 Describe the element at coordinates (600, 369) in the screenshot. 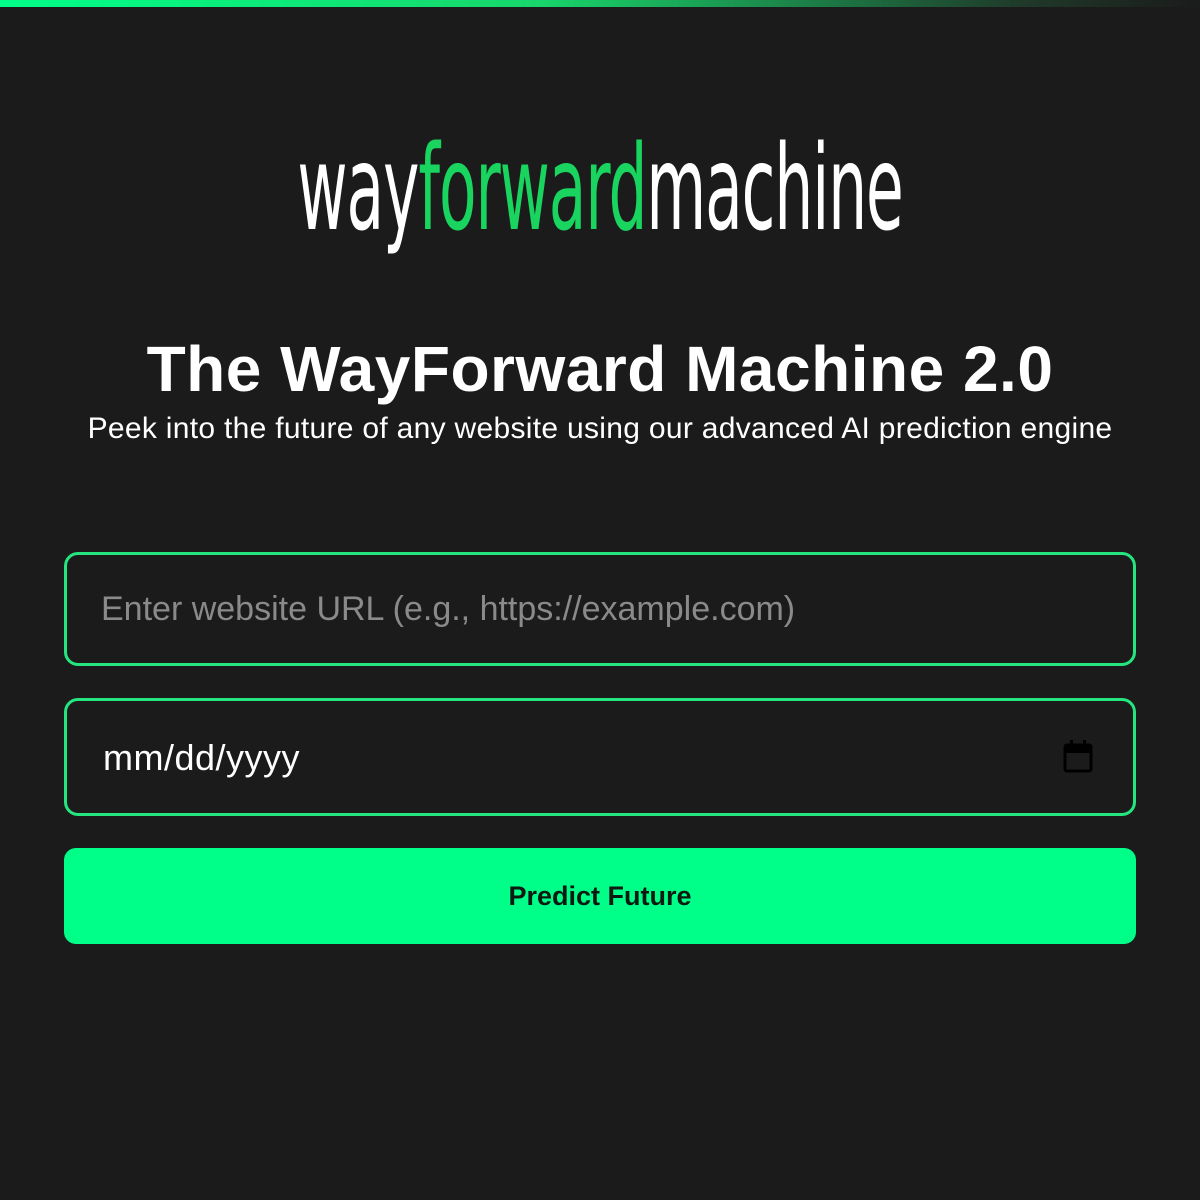

I see `page-title: The WayForward Machine 2.0` at that location.